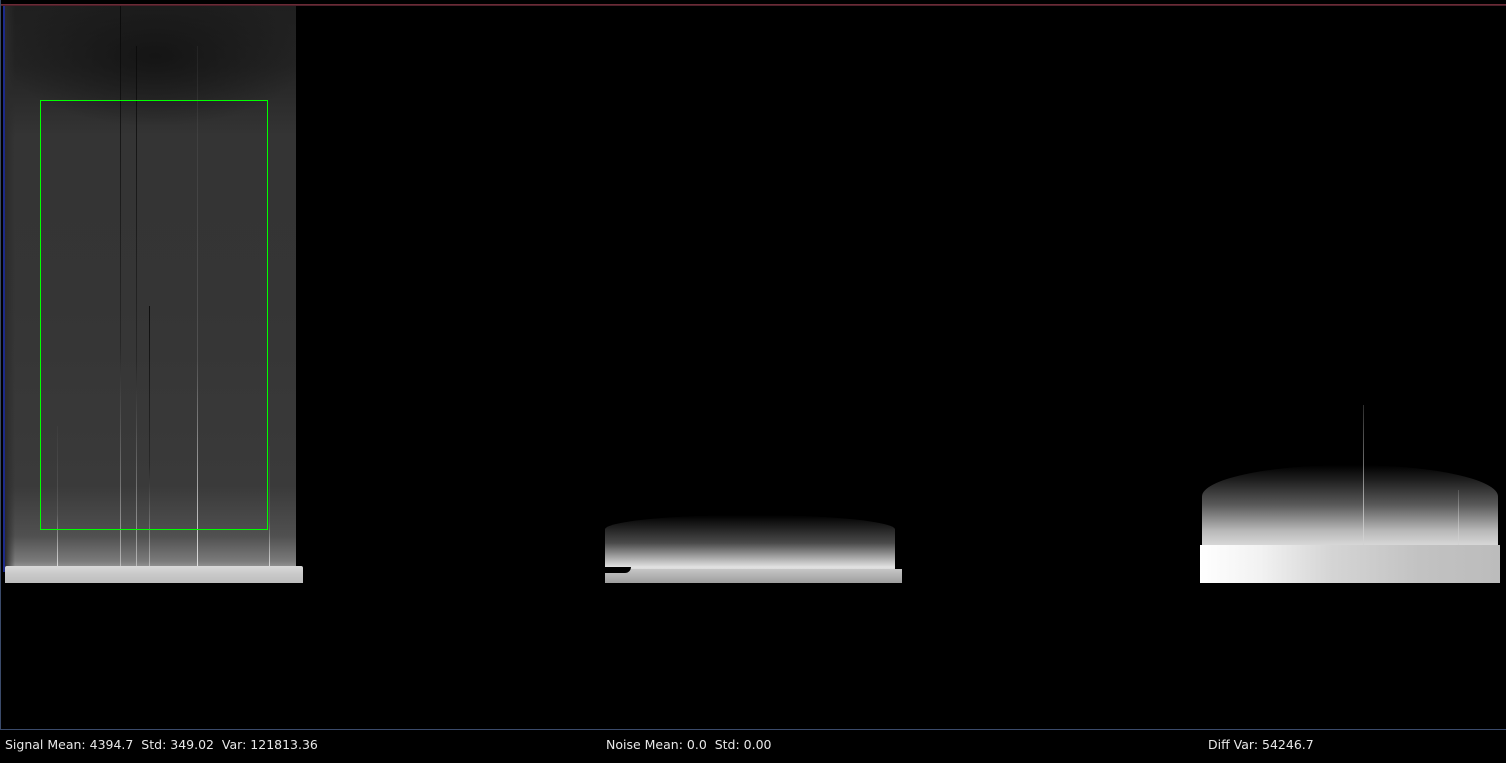  I want to click on noise-image-glow, so click(750, 544).